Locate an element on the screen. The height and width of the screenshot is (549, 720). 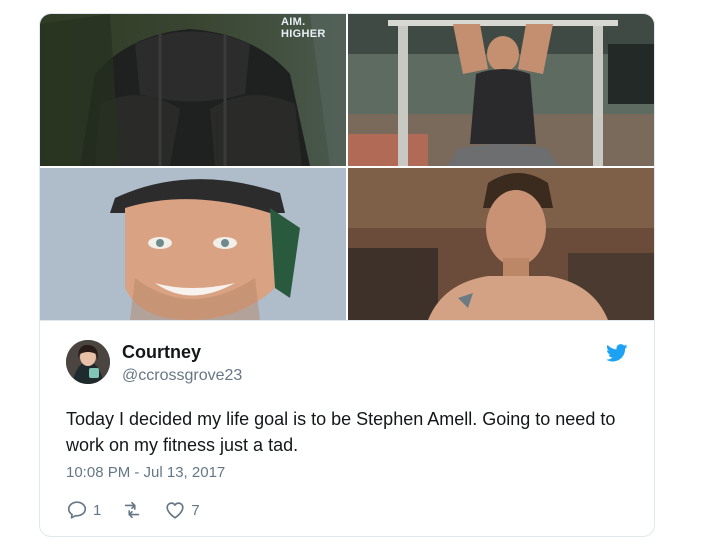
reply-button: 1 is located at coordinates (83, 510).